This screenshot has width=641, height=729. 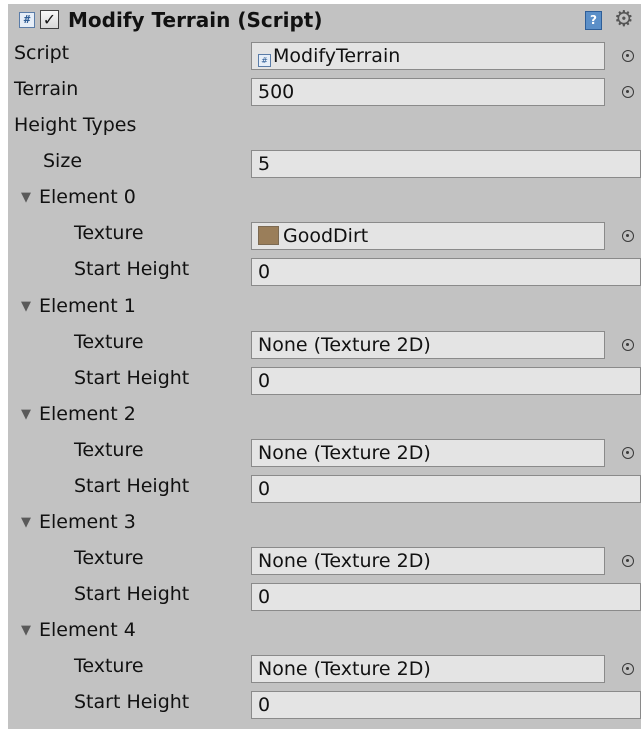 I want to click on height-types-row: Height Types, so click(x=324, y=127).